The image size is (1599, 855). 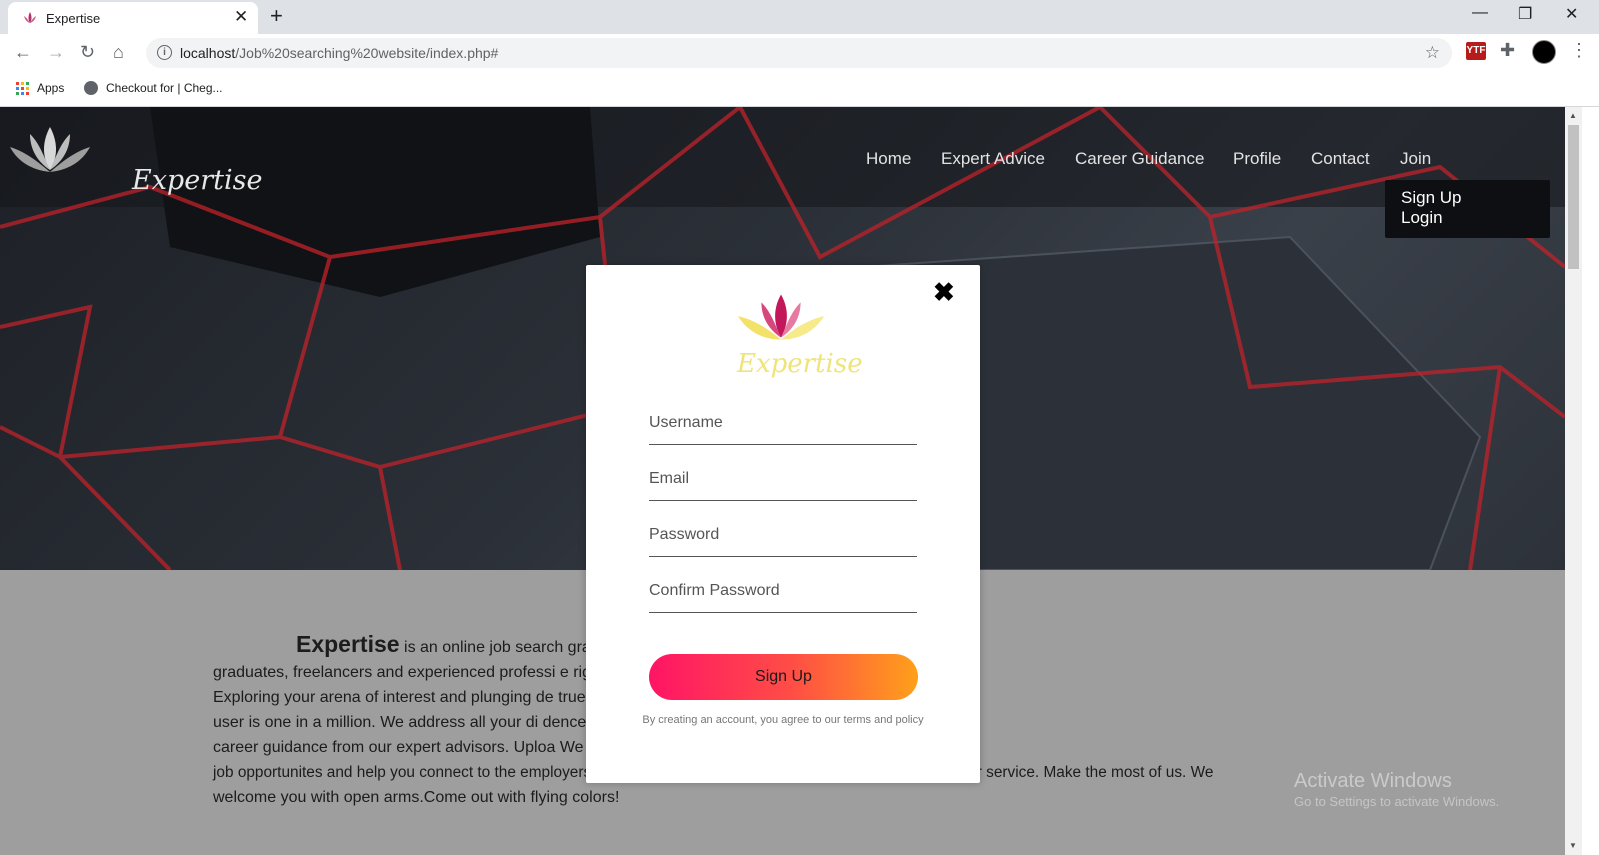 I want to click on extension-ytf-icon: YTF, so click(x=1476, y=51).